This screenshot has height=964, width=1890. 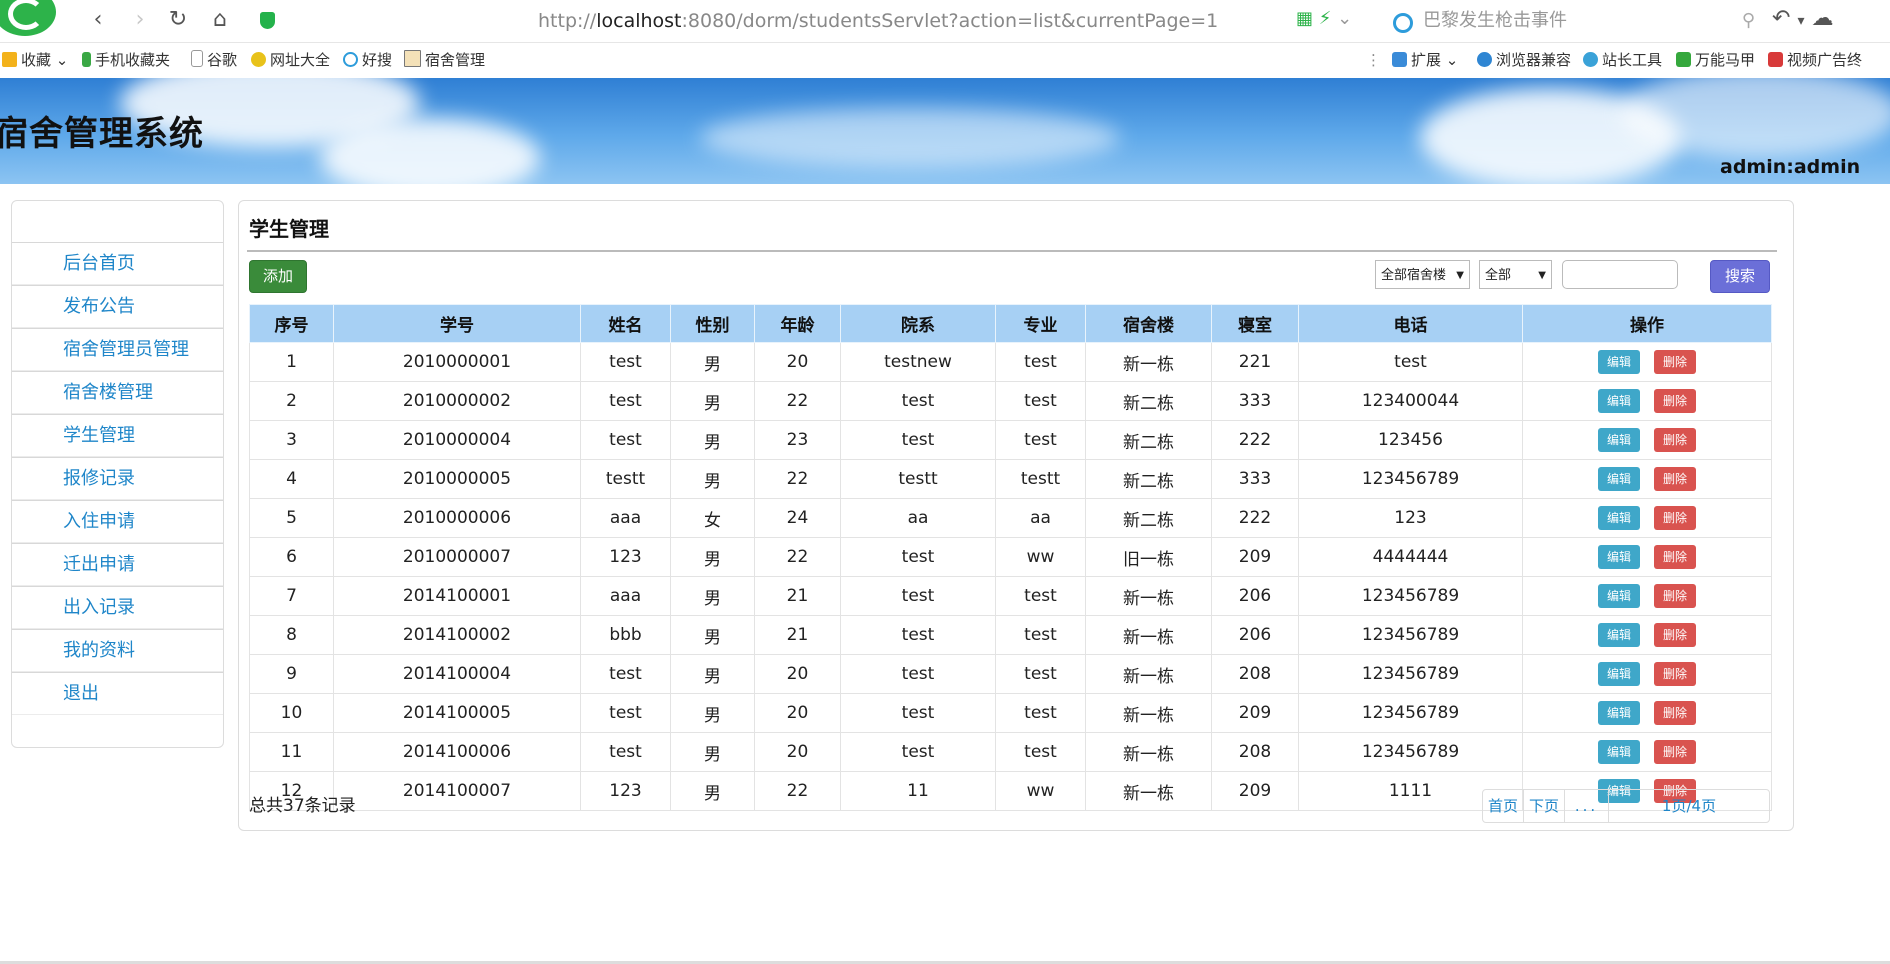 What do you see at coordinates (117, 263) in the screenshot?
I see `sidebar-item-home: 后台首页` at bounding box center [117, 263].